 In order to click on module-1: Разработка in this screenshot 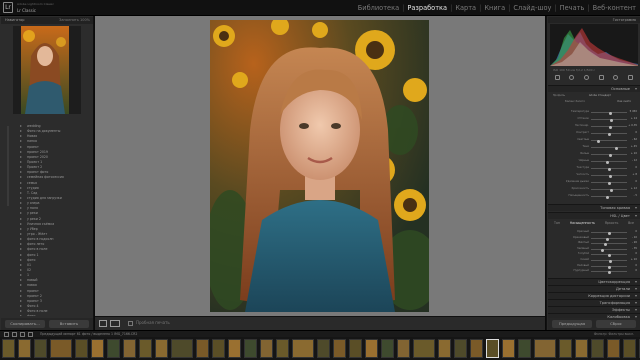, I will do `click(427, 8)`.